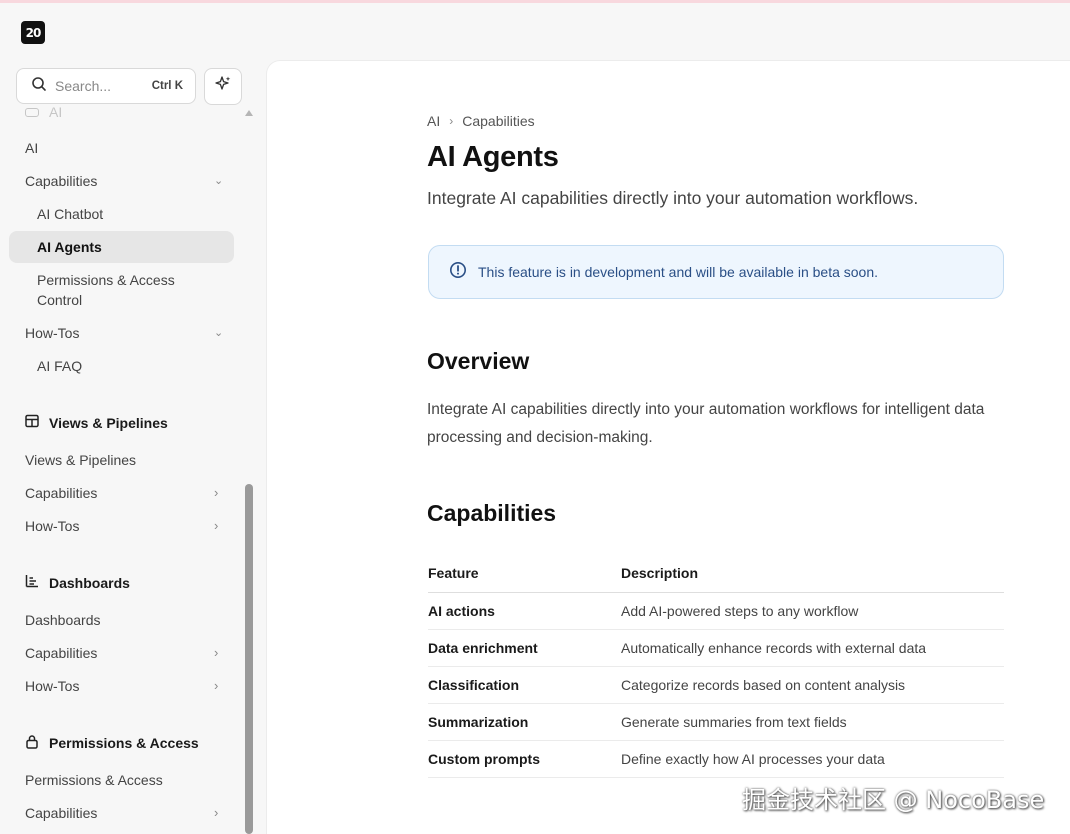  I want to click on column-header-feature: Feature, so click(524, 574).